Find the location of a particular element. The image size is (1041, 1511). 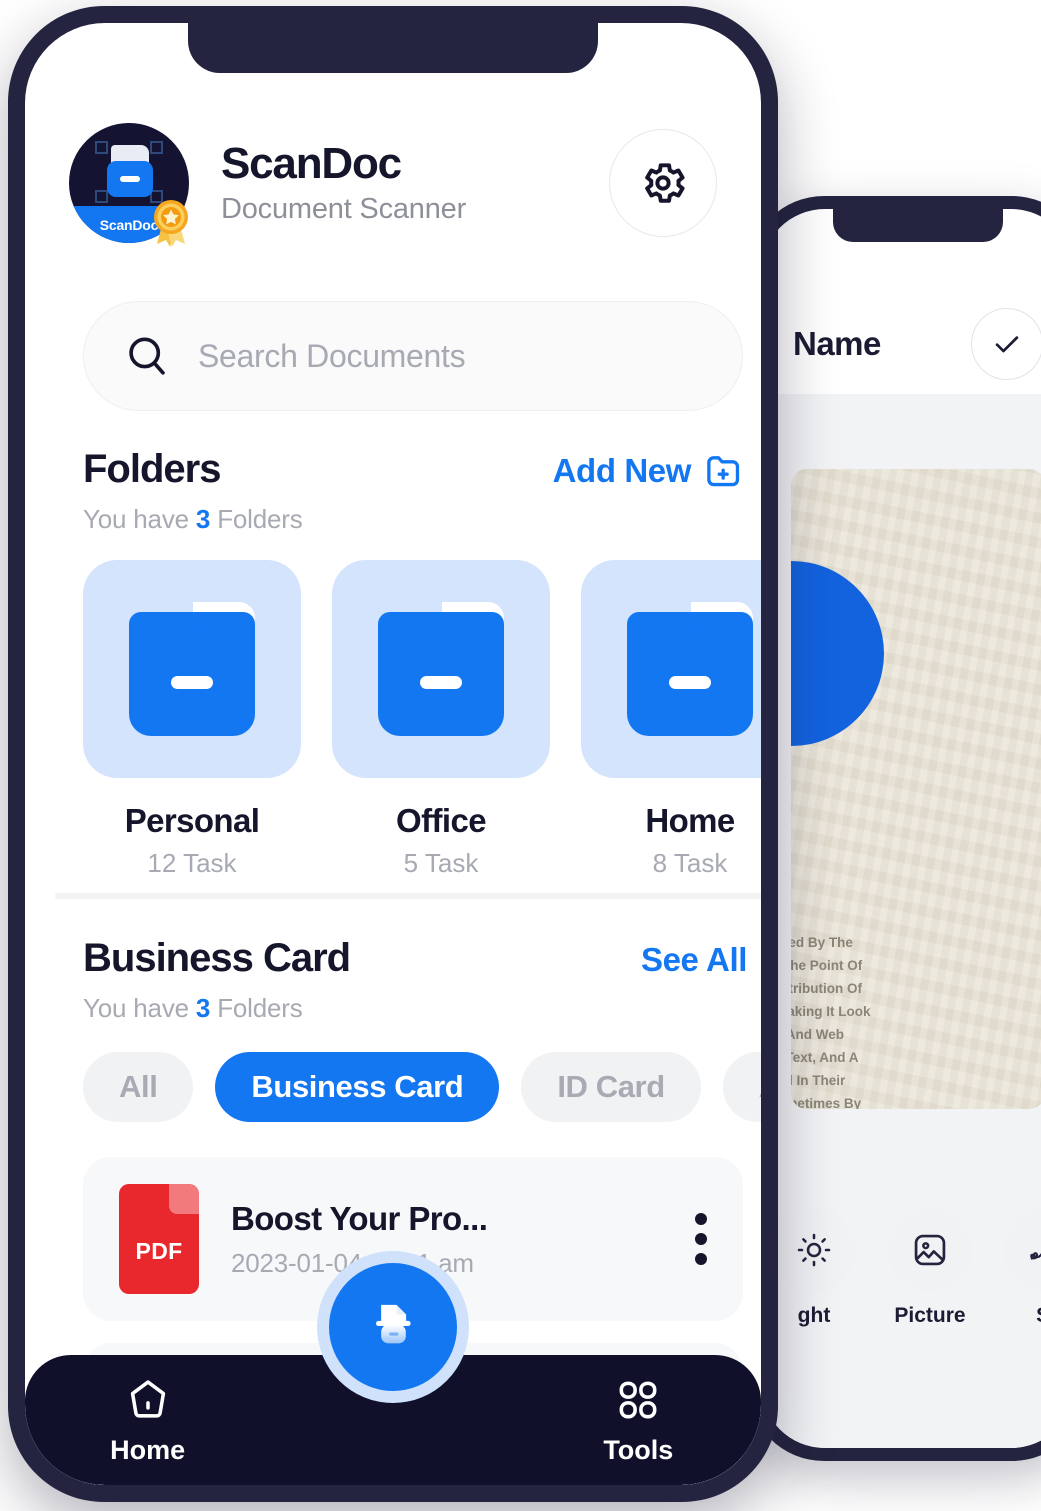

see-all-label: See All is located at coordinates (693, 959).